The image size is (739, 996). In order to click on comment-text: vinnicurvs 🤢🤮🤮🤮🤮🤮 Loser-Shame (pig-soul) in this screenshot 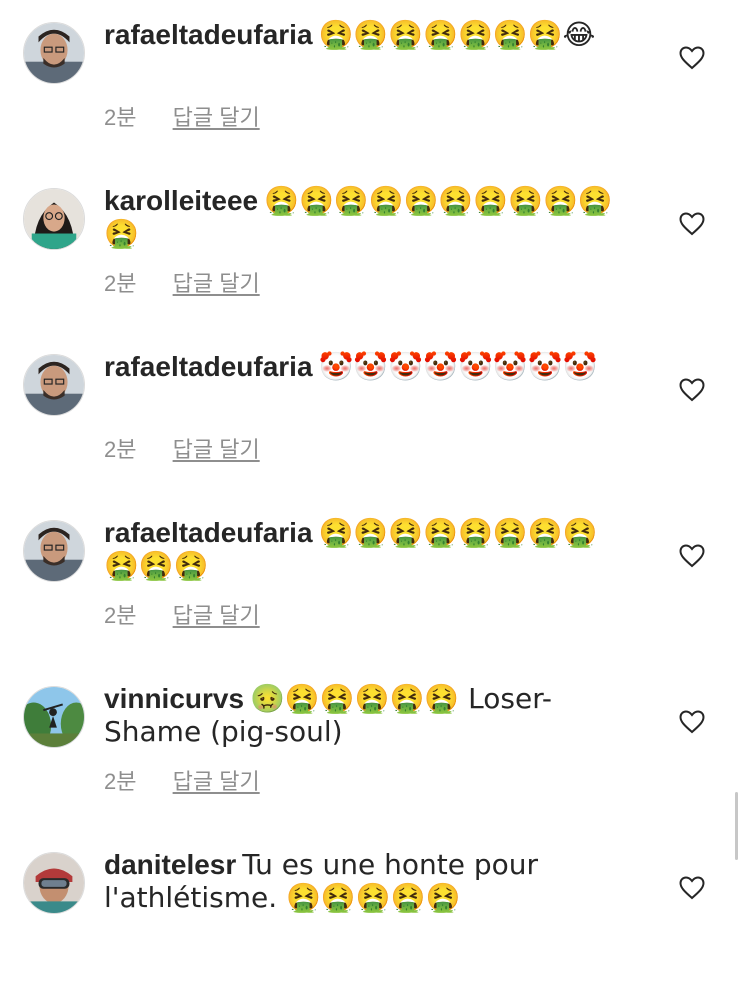, I will do `click(359, 715)`.